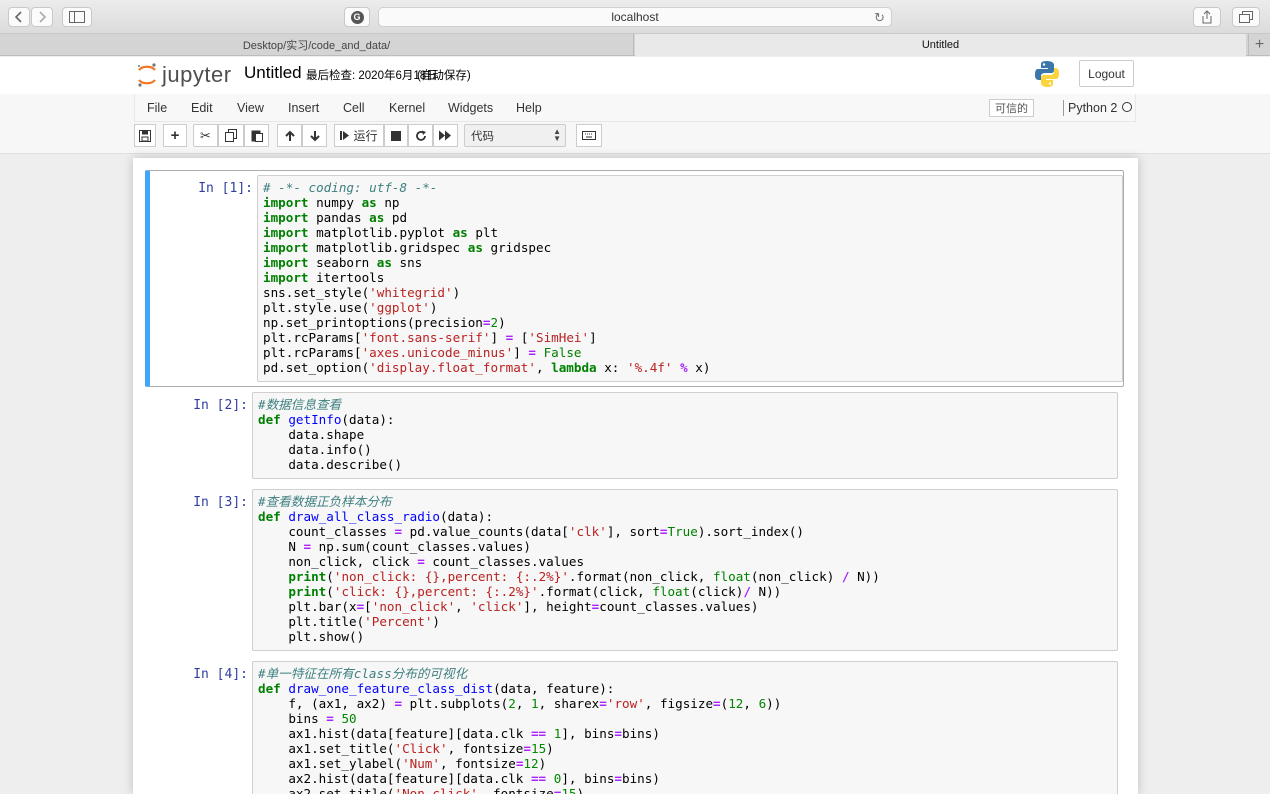 This screenshot has height=794, width=1270. Describe the element at coordinates (1011, 108) in the screenshot. I see `trusted-badge: 可信的` at that location.